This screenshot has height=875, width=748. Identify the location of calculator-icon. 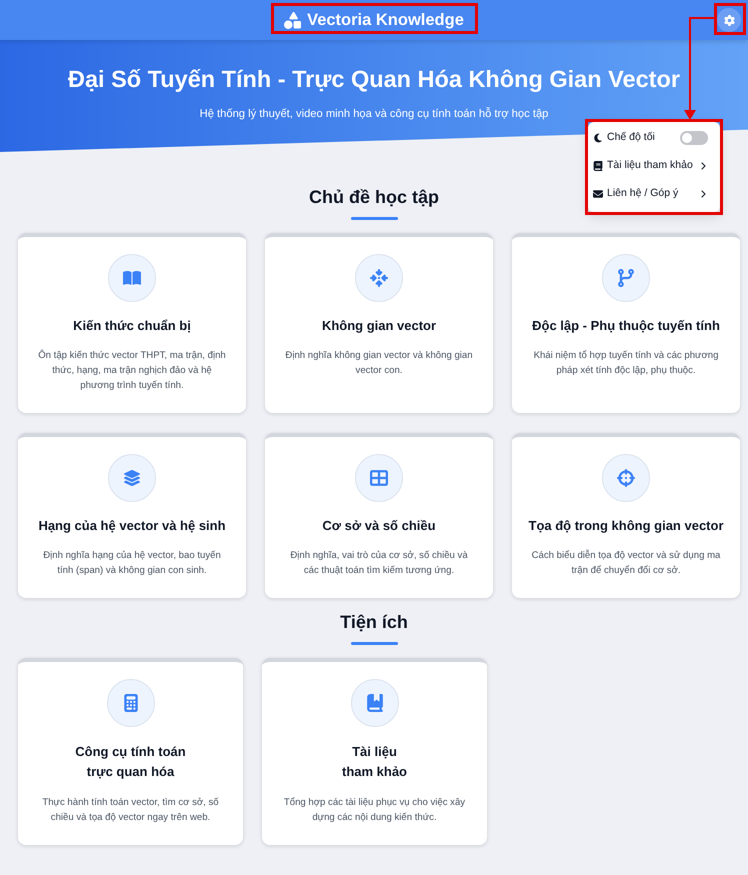
(130, 703).